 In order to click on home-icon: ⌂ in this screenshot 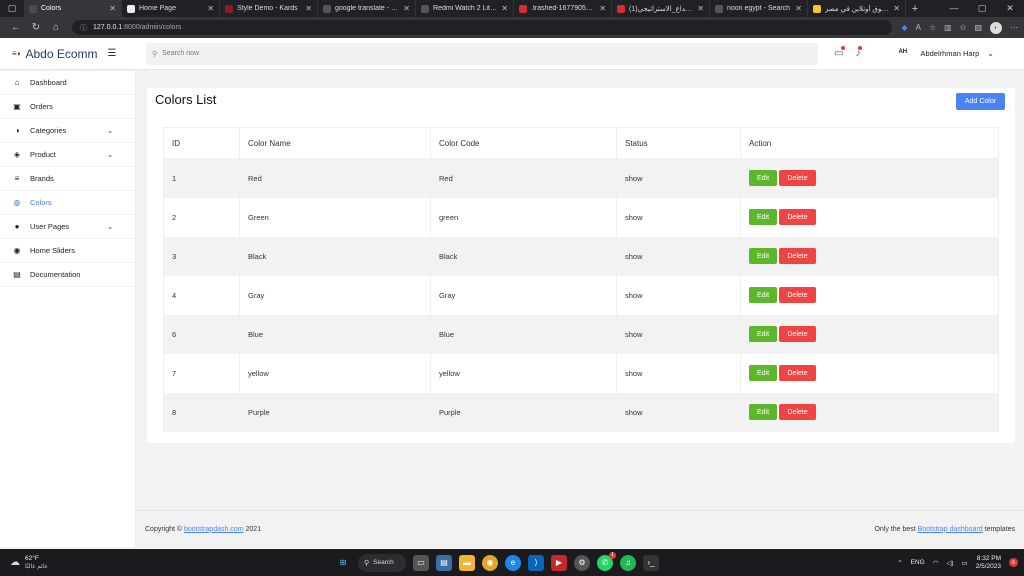, I will do `click(17, 82)`.